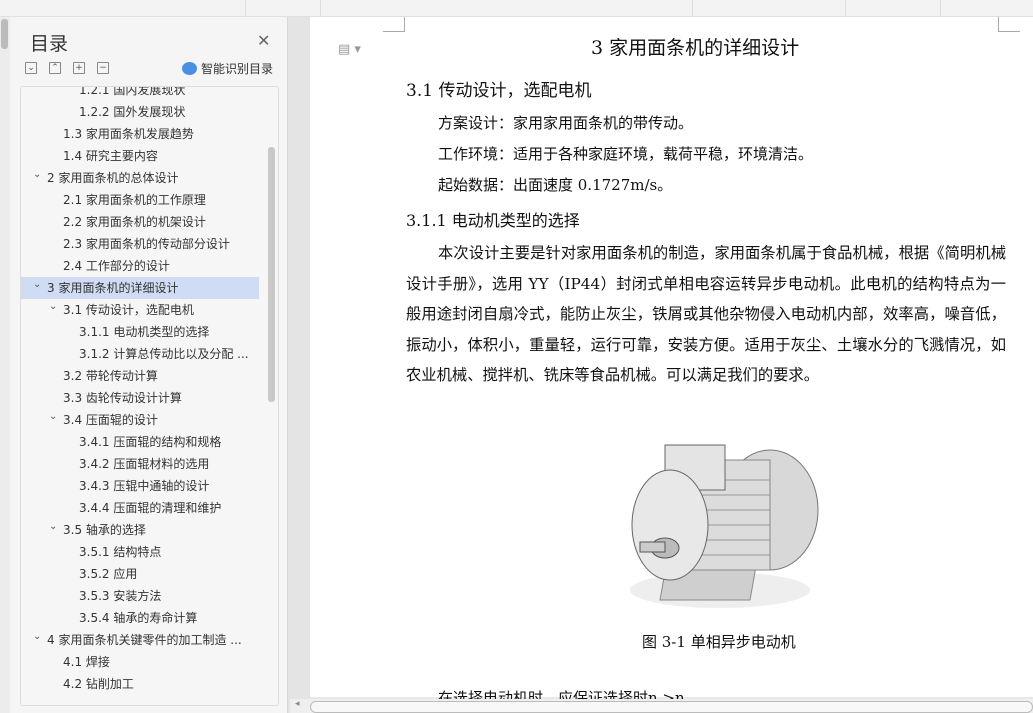 This screenshot has width=1033, height=713. I want to click on toc-item: 3.3 齿轮传动设计计算, so click(140, 398).